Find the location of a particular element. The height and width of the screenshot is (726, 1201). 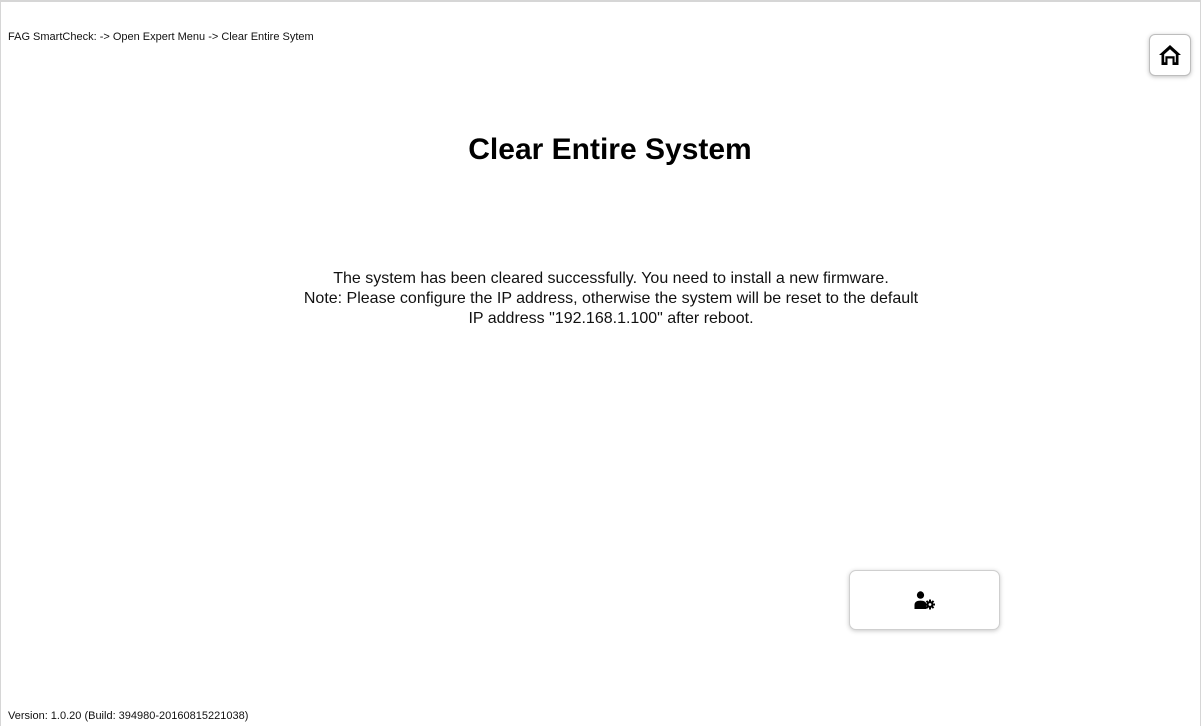

home-icon is located at coordinates (1170, 55).